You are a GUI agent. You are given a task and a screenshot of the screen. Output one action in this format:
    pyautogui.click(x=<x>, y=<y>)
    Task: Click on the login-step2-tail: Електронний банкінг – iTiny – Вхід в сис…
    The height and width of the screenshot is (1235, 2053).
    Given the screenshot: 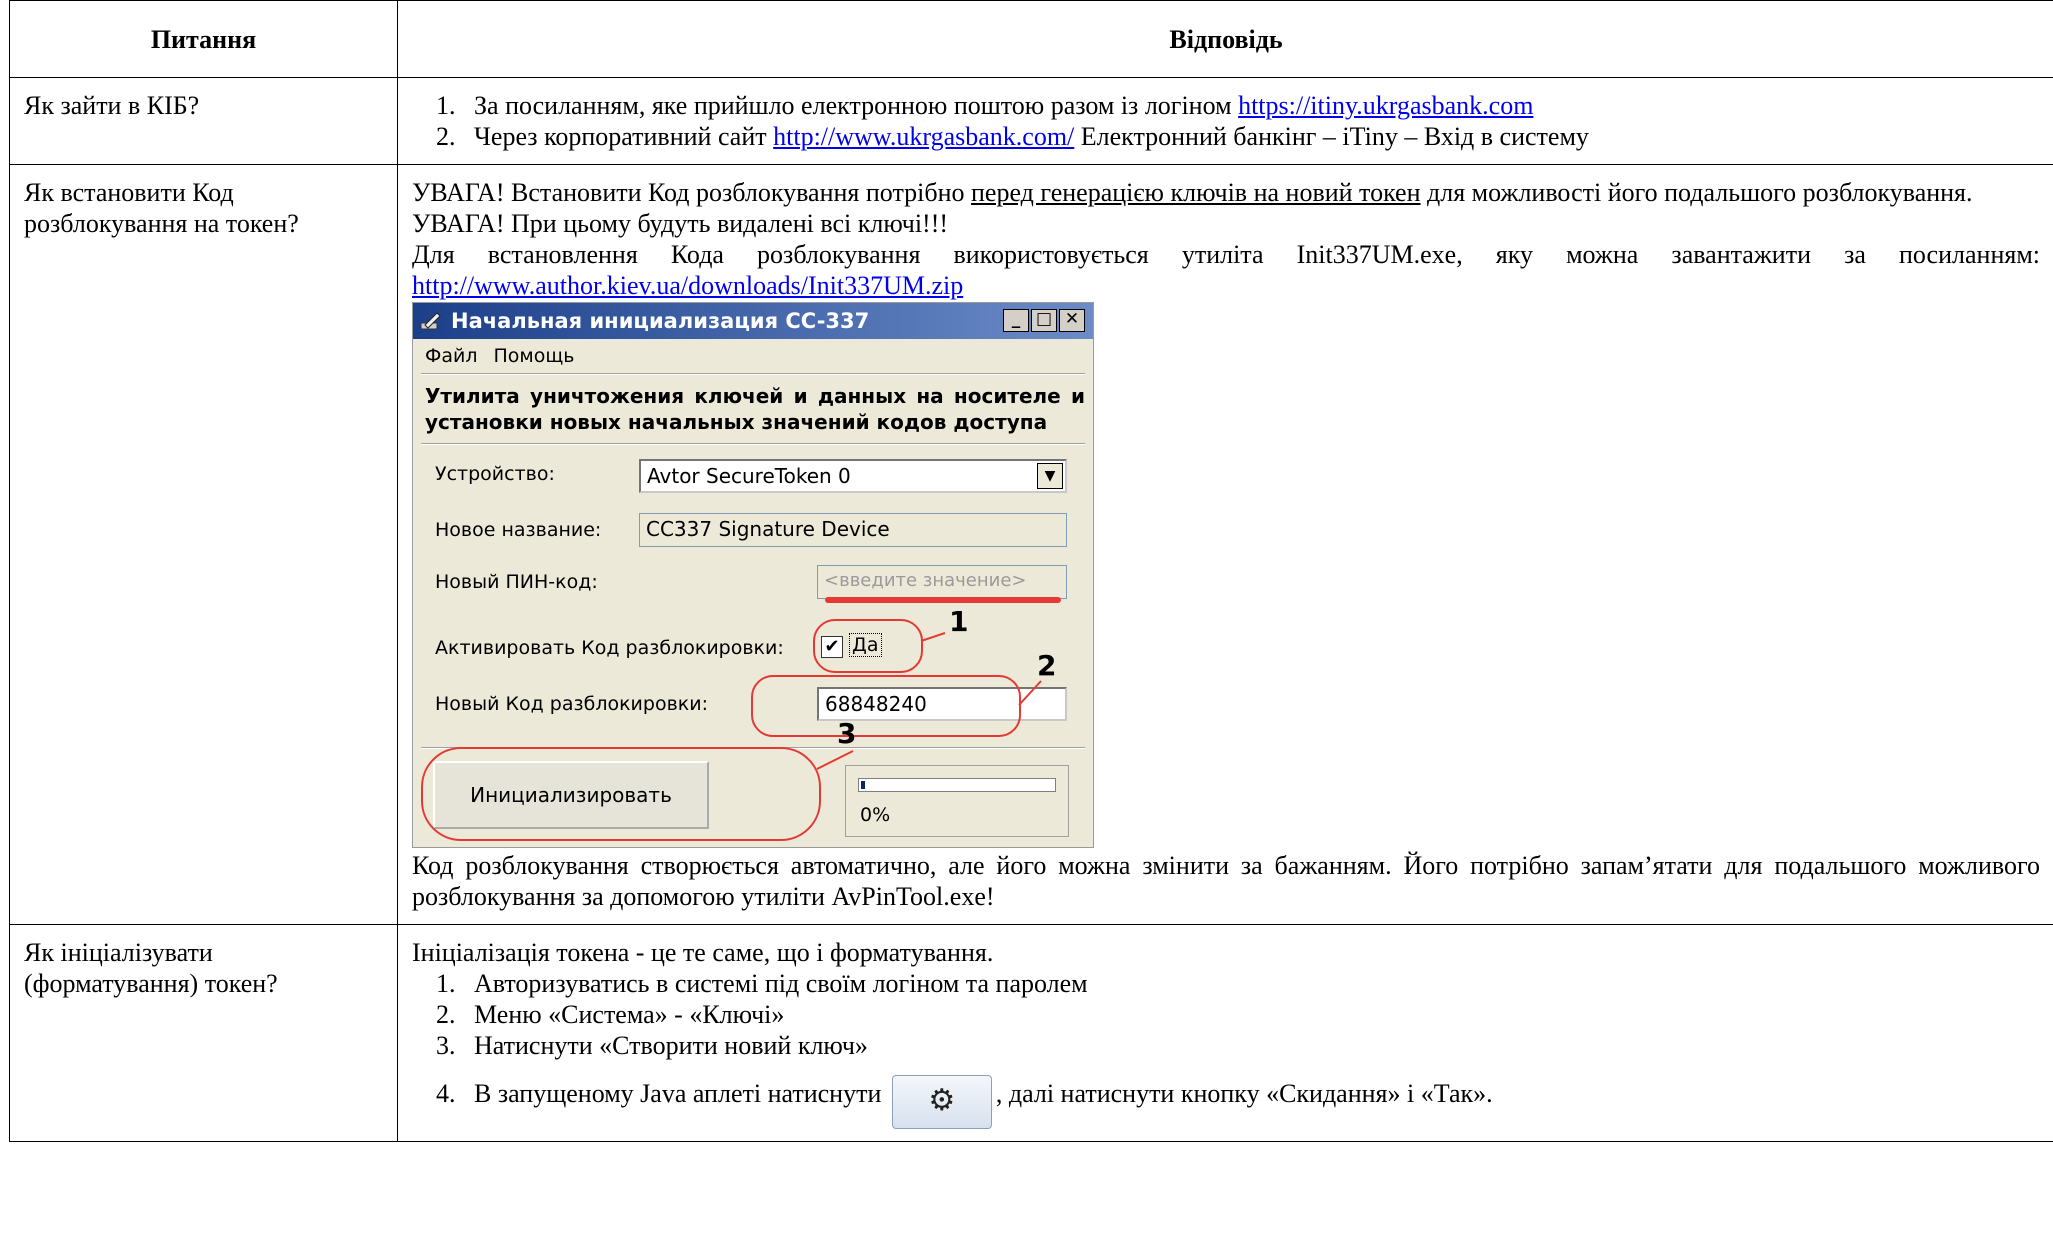 What is the action you would take?
    pyautogui.click(x=1331, y=136)
    